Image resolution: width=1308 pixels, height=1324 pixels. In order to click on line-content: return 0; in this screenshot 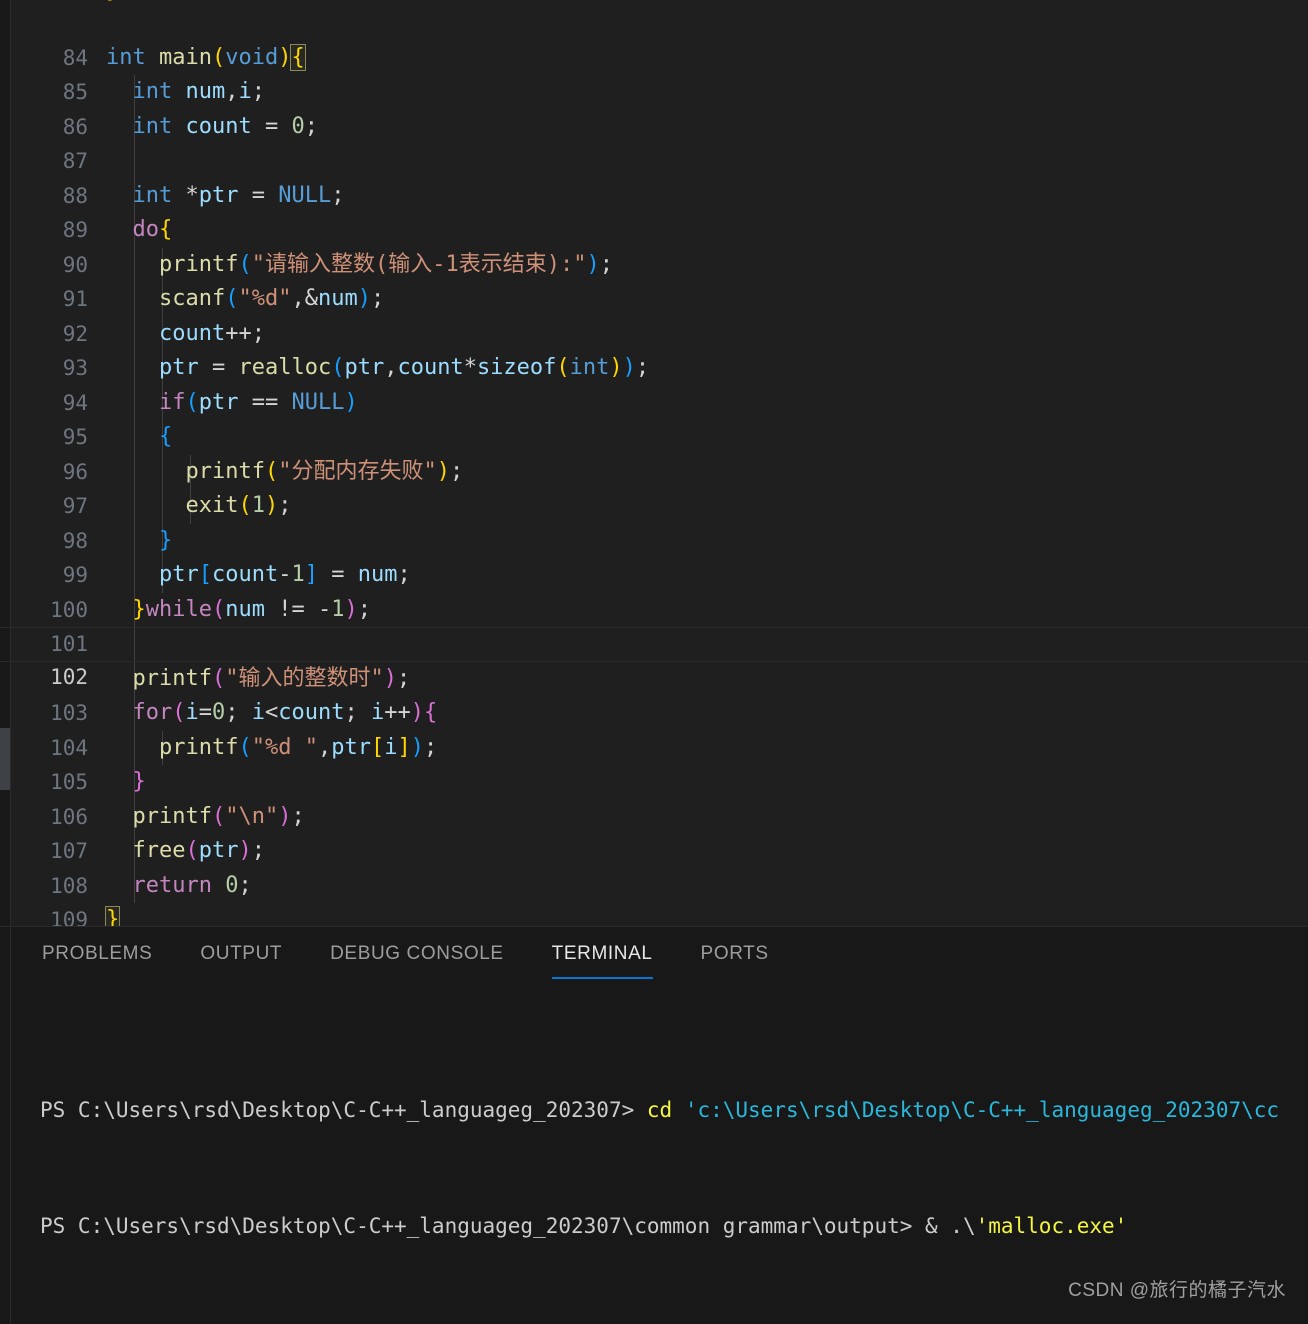, I will do `click(192, 885)`.